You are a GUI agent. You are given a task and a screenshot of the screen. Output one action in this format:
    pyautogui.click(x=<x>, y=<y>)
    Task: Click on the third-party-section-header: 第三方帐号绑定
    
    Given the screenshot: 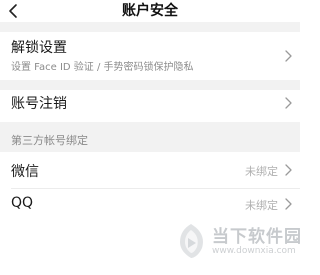 What is the action you would take?
    pyautogui.click(x=150, y=137)
    